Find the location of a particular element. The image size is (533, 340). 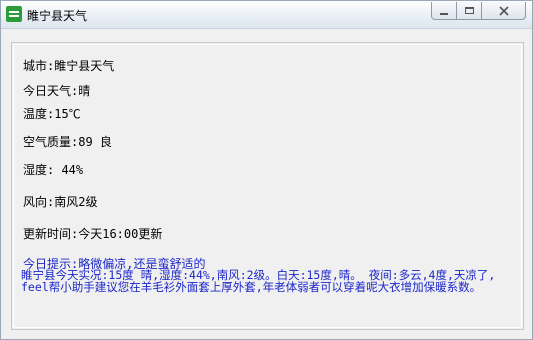

temperature-label: 温度:15℃ is located at coordinates (52, 114).